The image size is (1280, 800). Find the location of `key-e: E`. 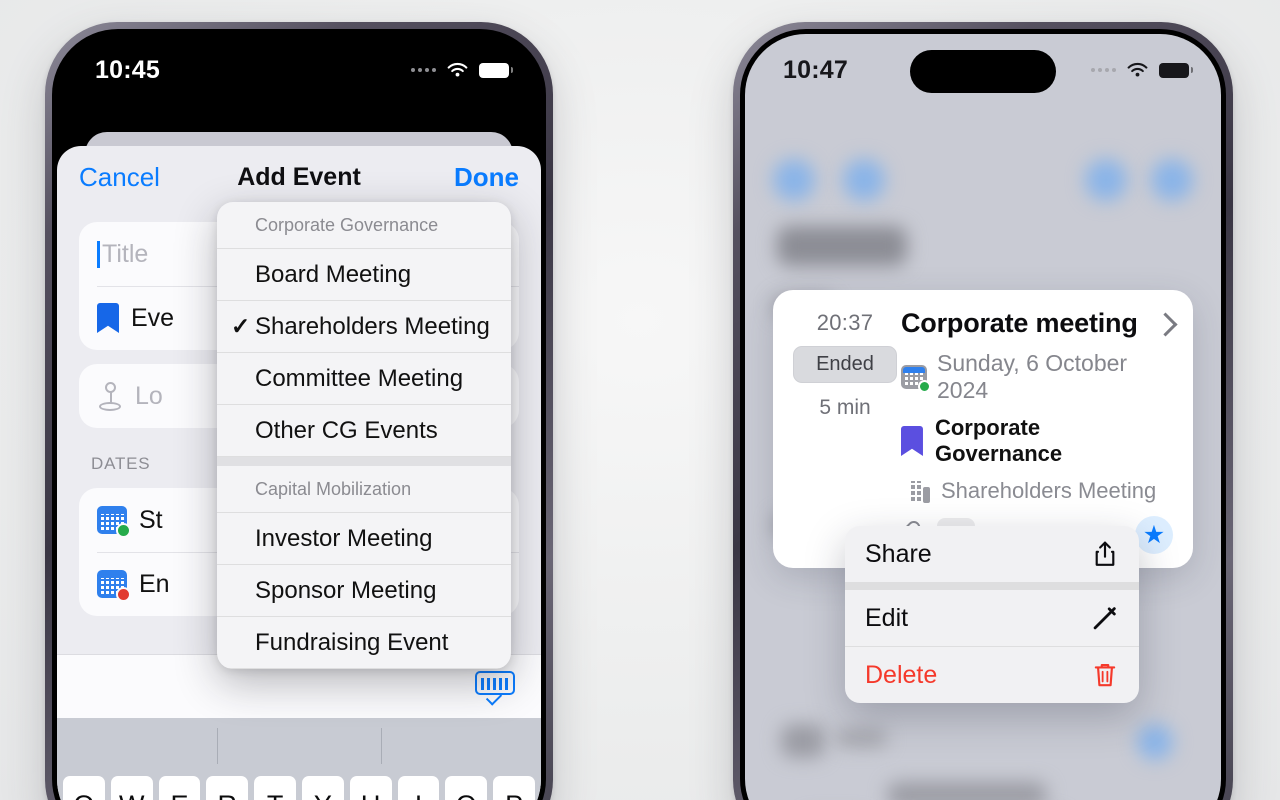

key-e: E is located at coordinates (179, 788).